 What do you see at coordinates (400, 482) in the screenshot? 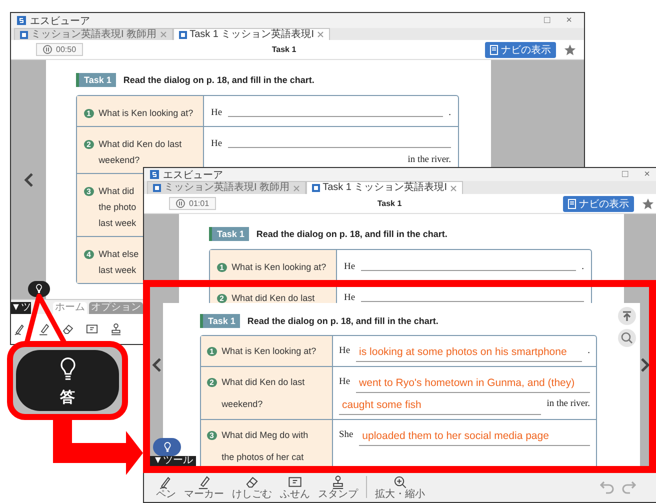
I see `zoom-in-icon` at bounding box center [400, 482].